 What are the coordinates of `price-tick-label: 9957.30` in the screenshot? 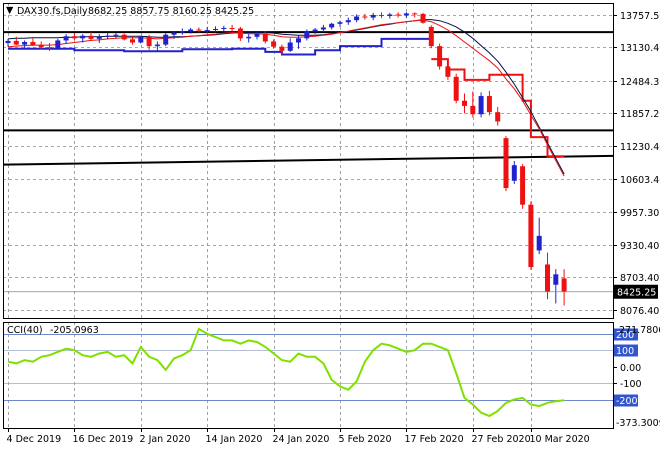 It's located at (639, 213).